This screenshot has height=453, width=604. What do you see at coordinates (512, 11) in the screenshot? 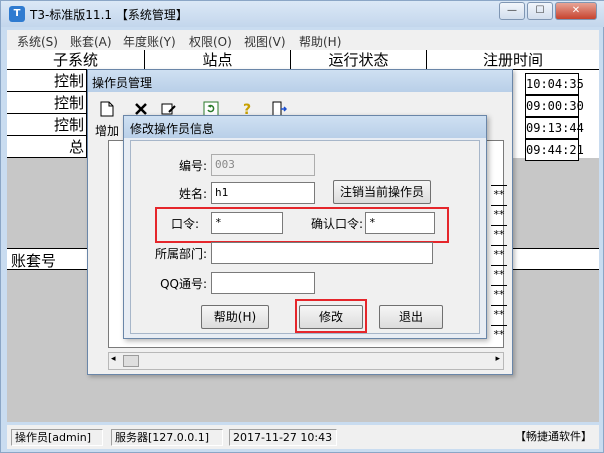
I see `minimize-button: —` at bounding box center [512, 11].